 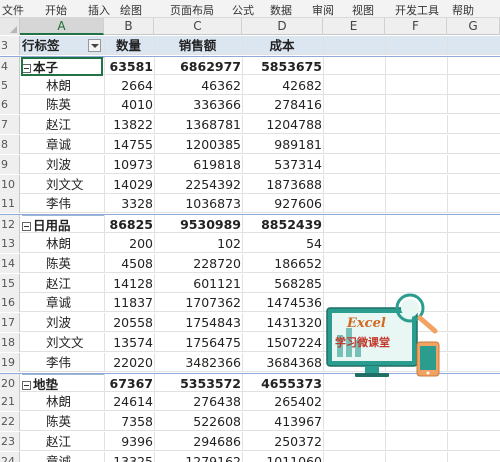 I want to click on qty-cell: 22020, so click(x=128, y=362).